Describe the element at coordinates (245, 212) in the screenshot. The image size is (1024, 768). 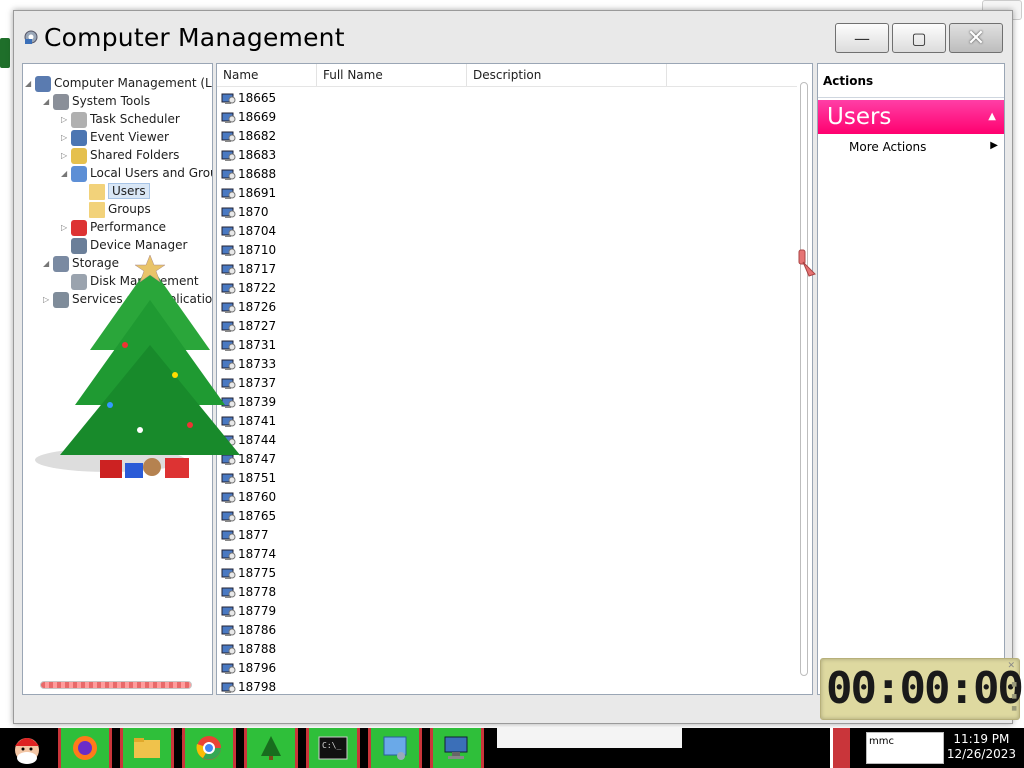
I see `user-row: 1870` at that location.